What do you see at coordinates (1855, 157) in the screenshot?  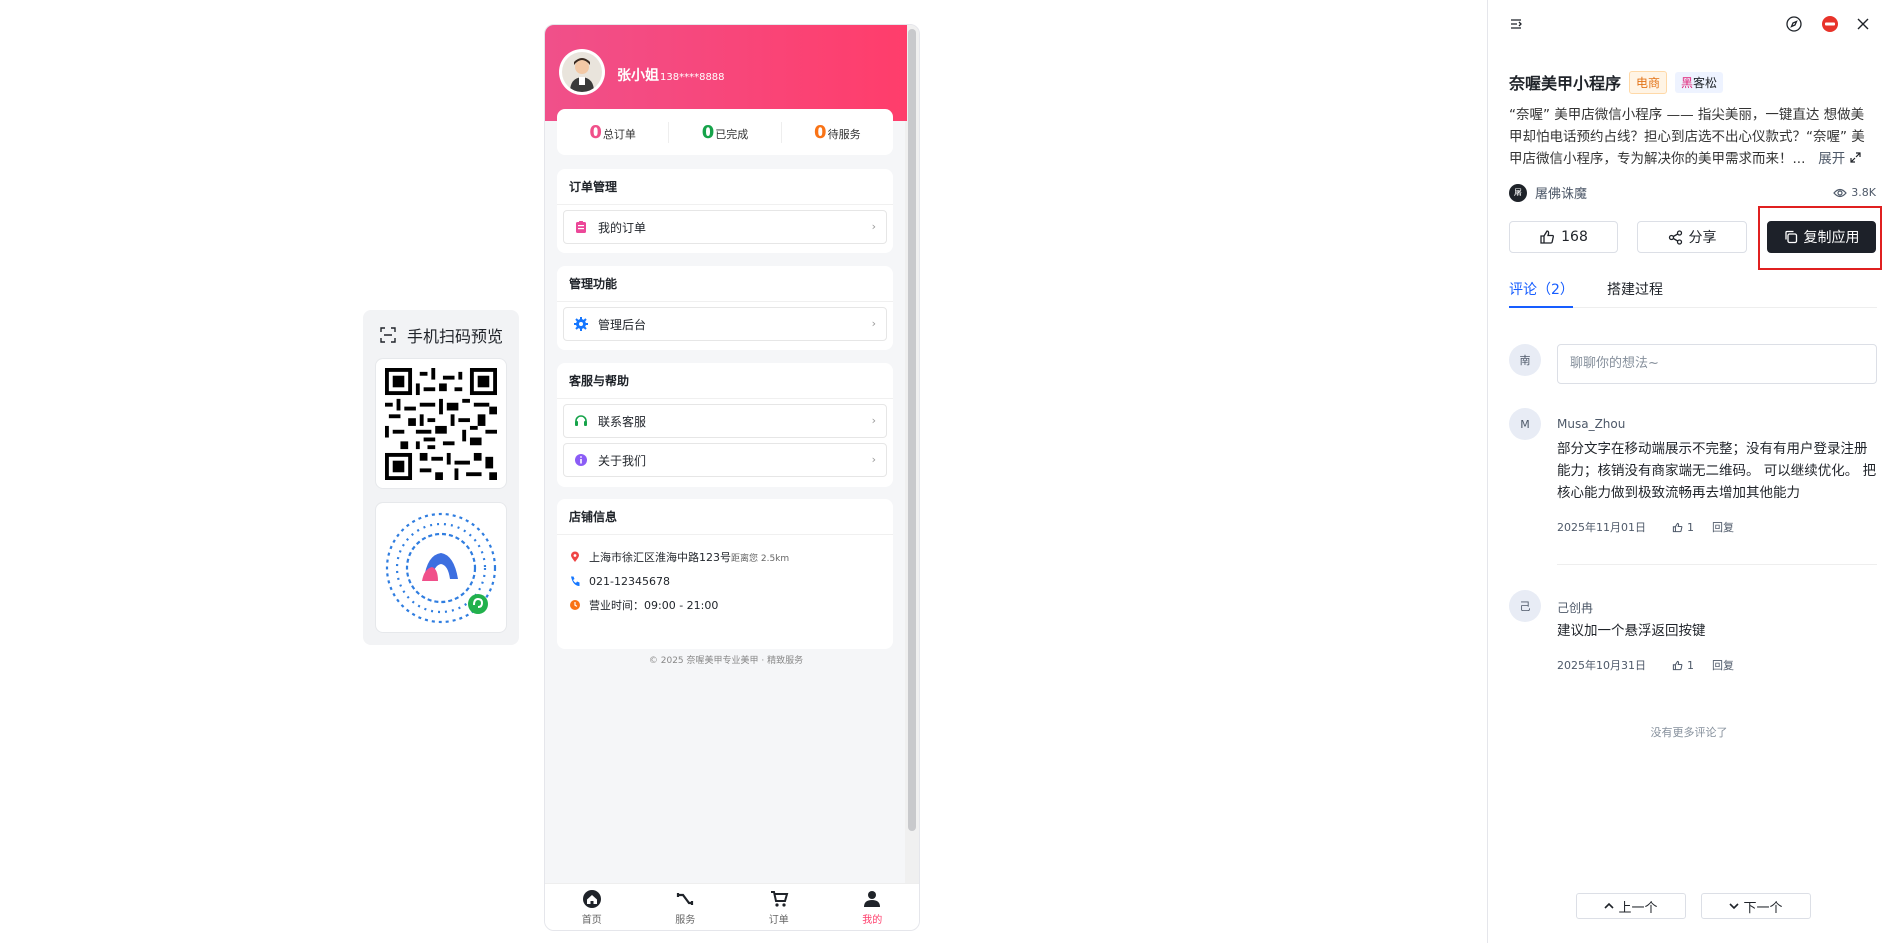 I see `expand-icon` at bounding box center [1855, 157].